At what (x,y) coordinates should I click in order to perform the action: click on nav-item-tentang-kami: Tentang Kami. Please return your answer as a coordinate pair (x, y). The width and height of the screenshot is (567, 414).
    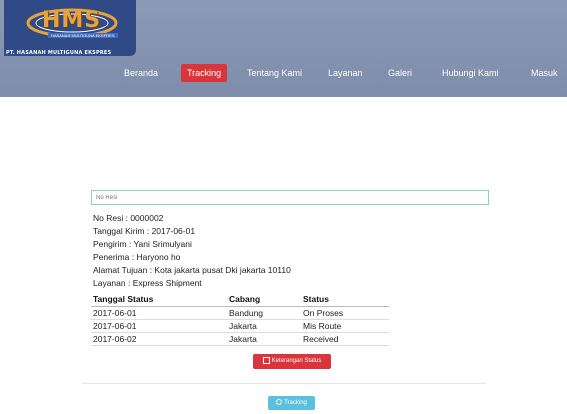
    Looking at the image, I should click on (274, 73).